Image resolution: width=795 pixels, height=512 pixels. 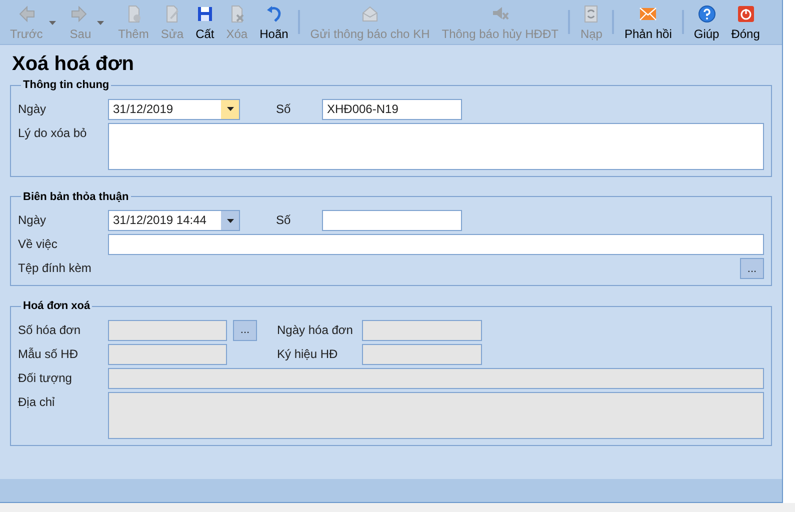 I want to click on toolbar-button: Đóng, so click(x=745, y=22).